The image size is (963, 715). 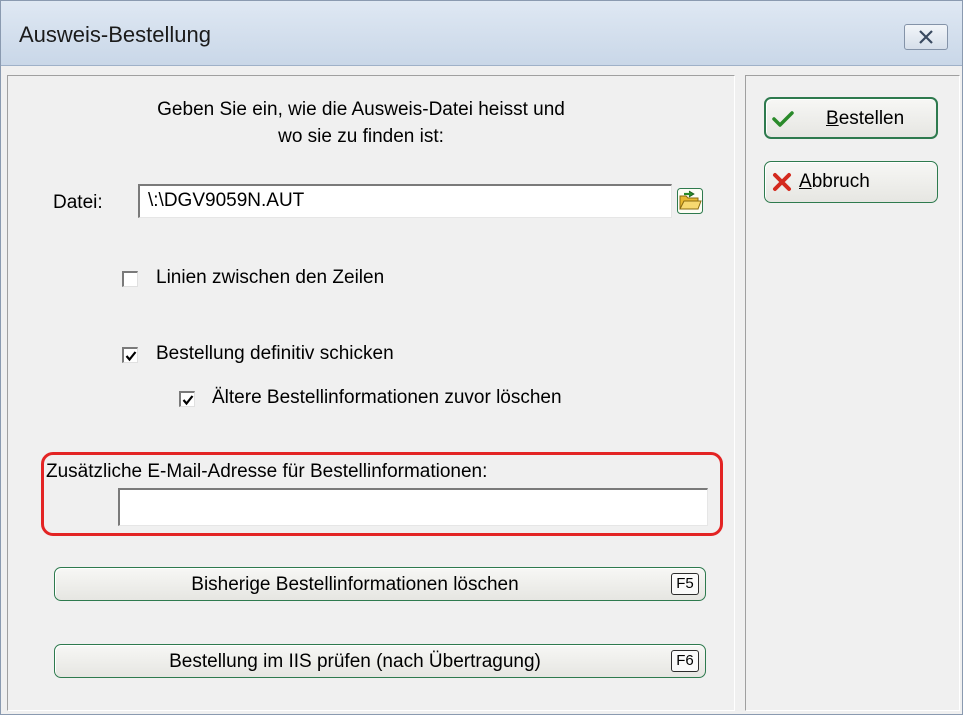 I want to click on order-label-mnemonic: B, so click(x=832, y=118).